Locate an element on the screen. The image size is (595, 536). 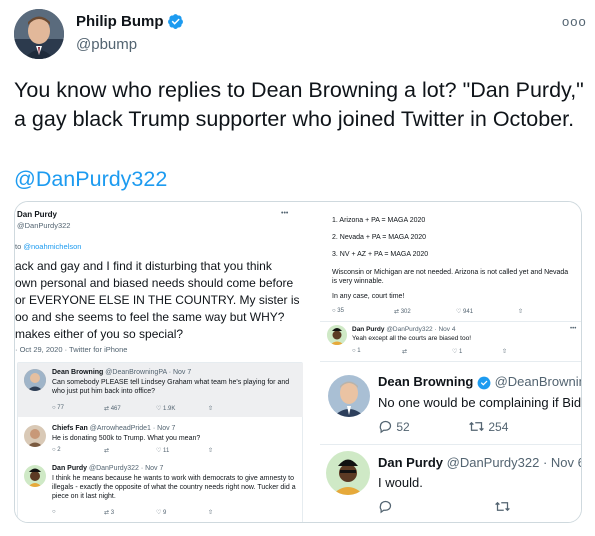
quoted-actions: ○ 77 ⇄ 467 ♡ 1.9K ⇧ is located at coordinates (156, 408).